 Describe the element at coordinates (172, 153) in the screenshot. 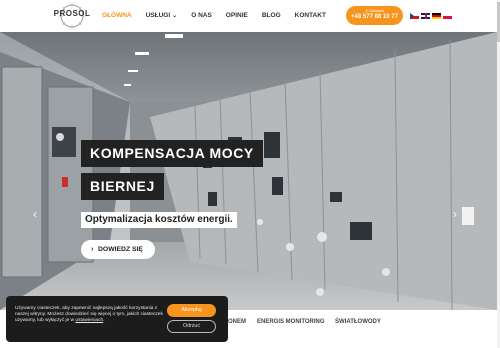

I see `hero-headline-line1: KOMPENSACJA MOCY` at that location.